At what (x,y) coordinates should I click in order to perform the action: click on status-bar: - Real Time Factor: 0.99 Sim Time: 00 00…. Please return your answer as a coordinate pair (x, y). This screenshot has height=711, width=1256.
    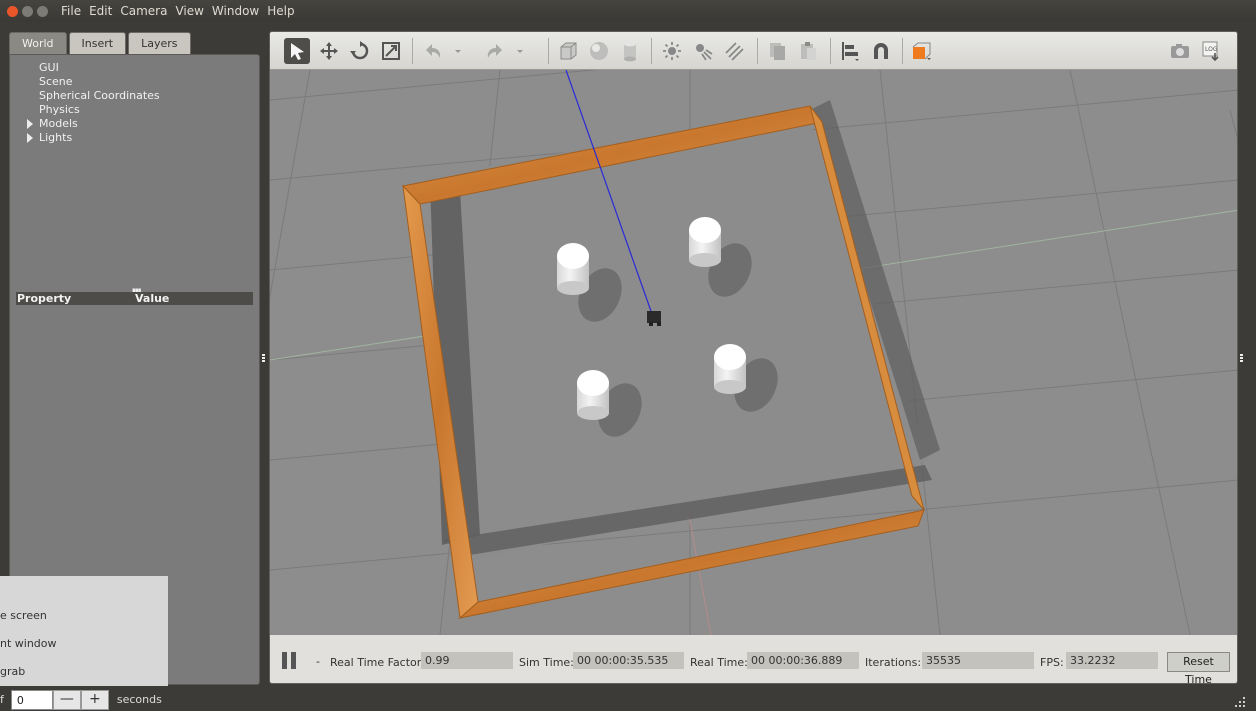
    Looking at the image, I should click on (753, 659).